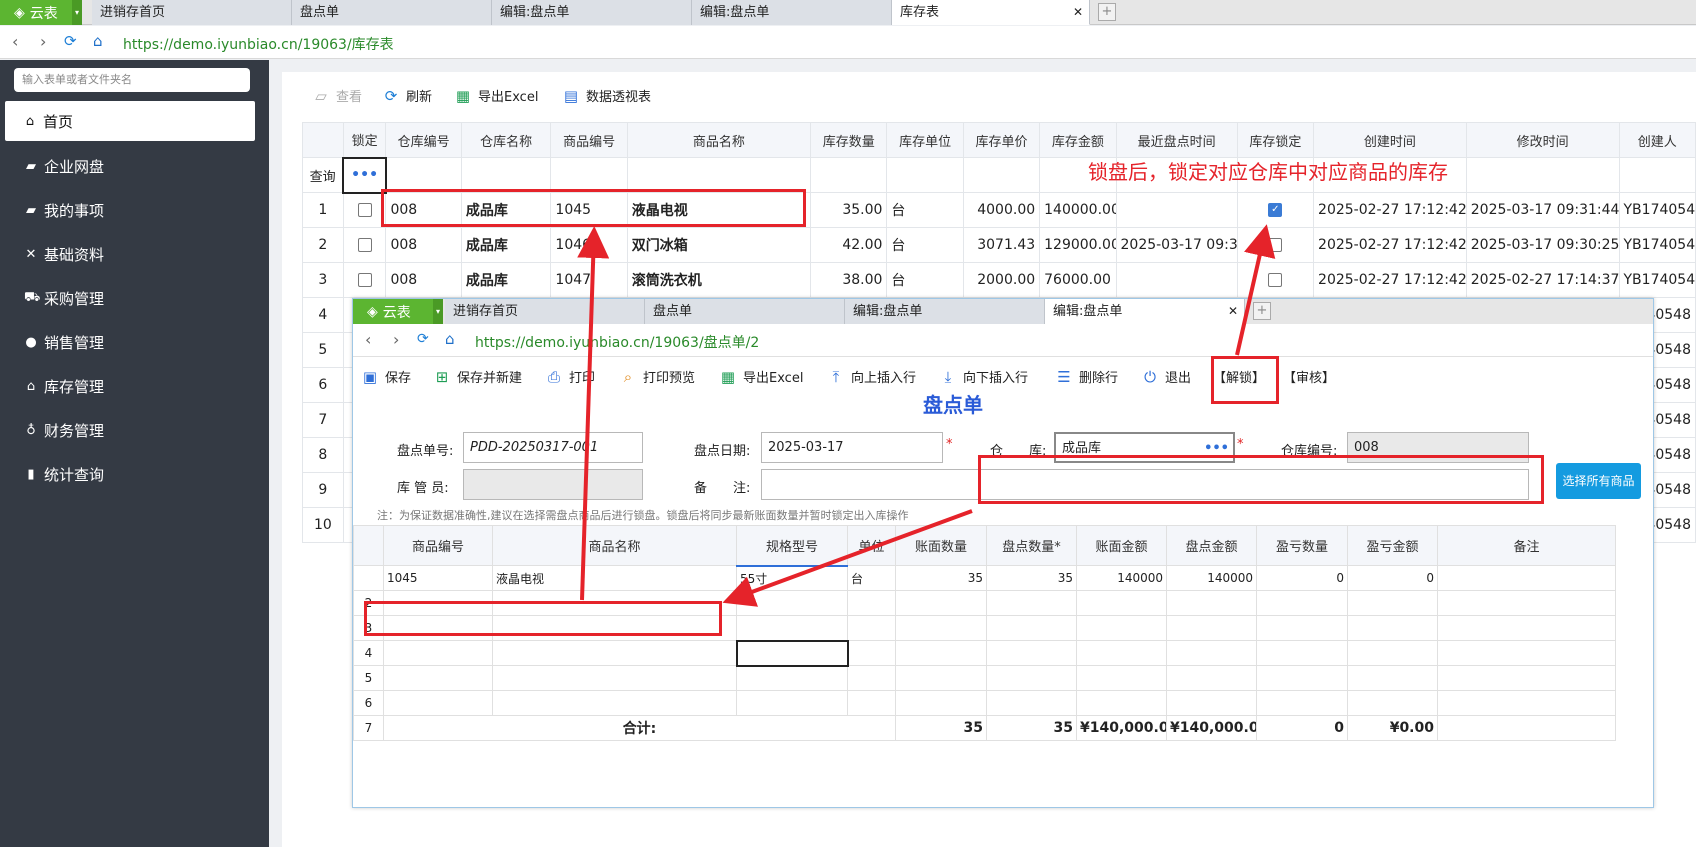 This screenshot has width=1696, height=847. Describe the element at coordinates (593, 413) in the screenshot. I see `arrow-to-inventory-row` at that location.